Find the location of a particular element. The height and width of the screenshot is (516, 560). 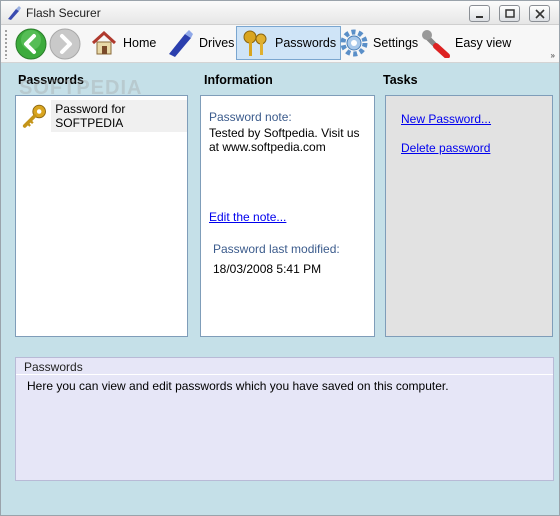

last-modified-label: Password last modified: is located at coordinates (276, 249).